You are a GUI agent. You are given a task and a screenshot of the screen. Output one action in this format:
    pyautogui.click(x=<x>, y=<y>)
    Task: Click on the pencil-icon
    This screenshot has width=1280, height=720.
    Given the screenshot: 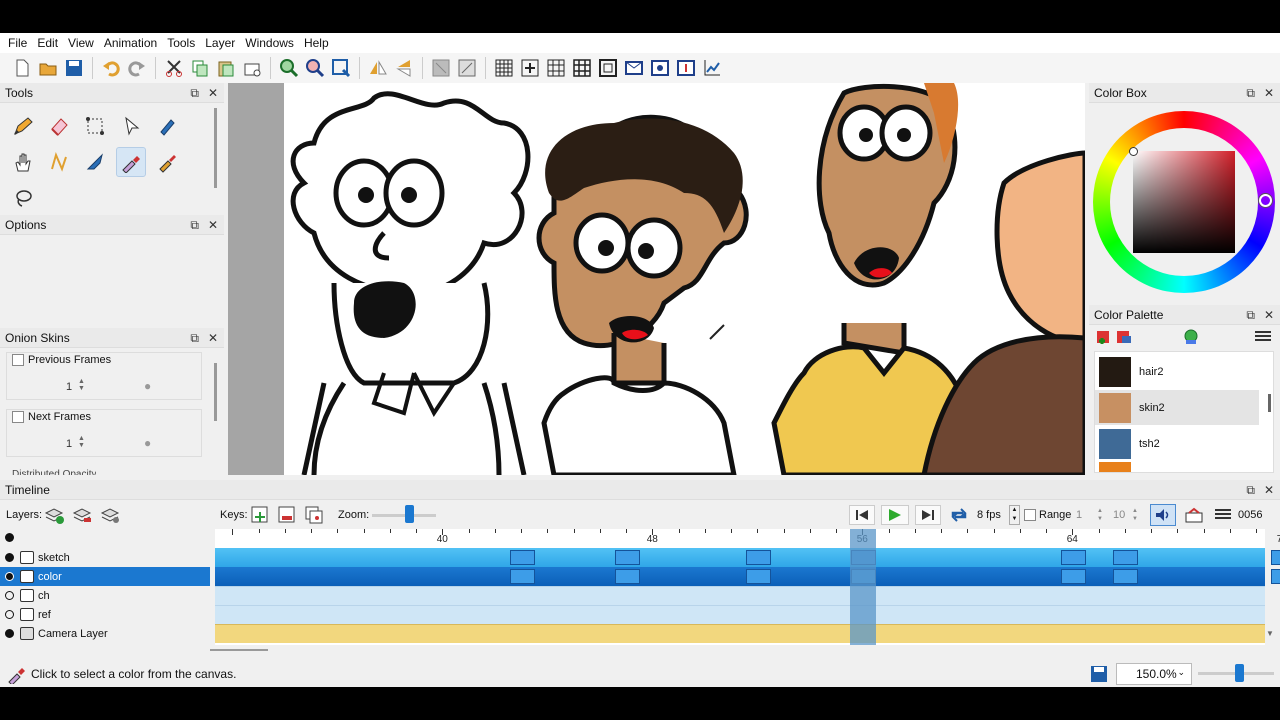 What is the action you would take?
    pyautogui.click(x=23, y=126)
    